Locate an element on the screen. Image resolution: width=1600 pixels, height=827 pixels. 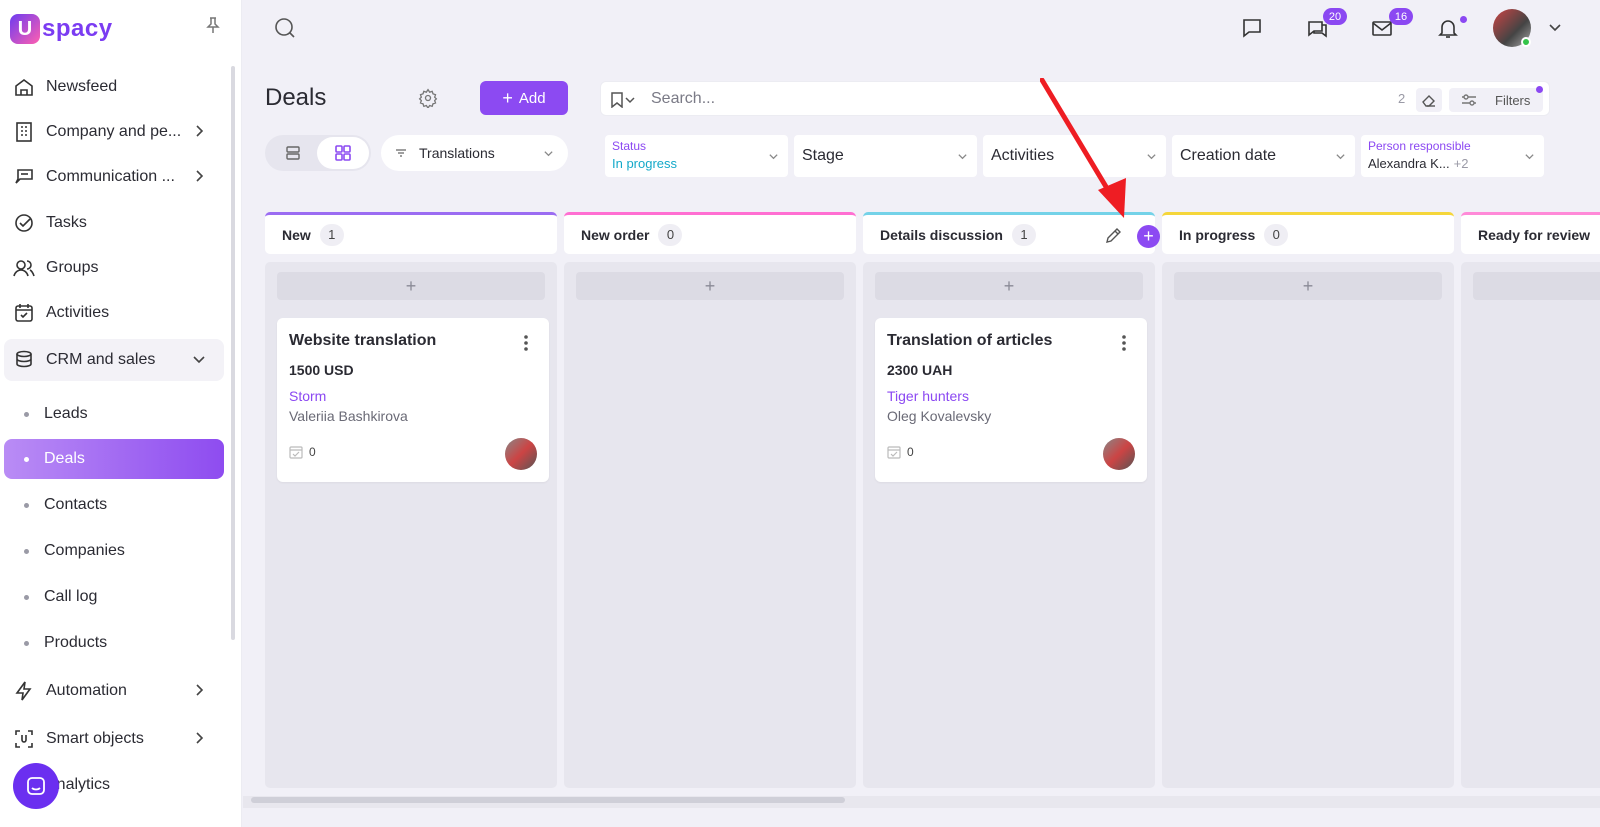
grid-icon is located at coordinates (343, 153).